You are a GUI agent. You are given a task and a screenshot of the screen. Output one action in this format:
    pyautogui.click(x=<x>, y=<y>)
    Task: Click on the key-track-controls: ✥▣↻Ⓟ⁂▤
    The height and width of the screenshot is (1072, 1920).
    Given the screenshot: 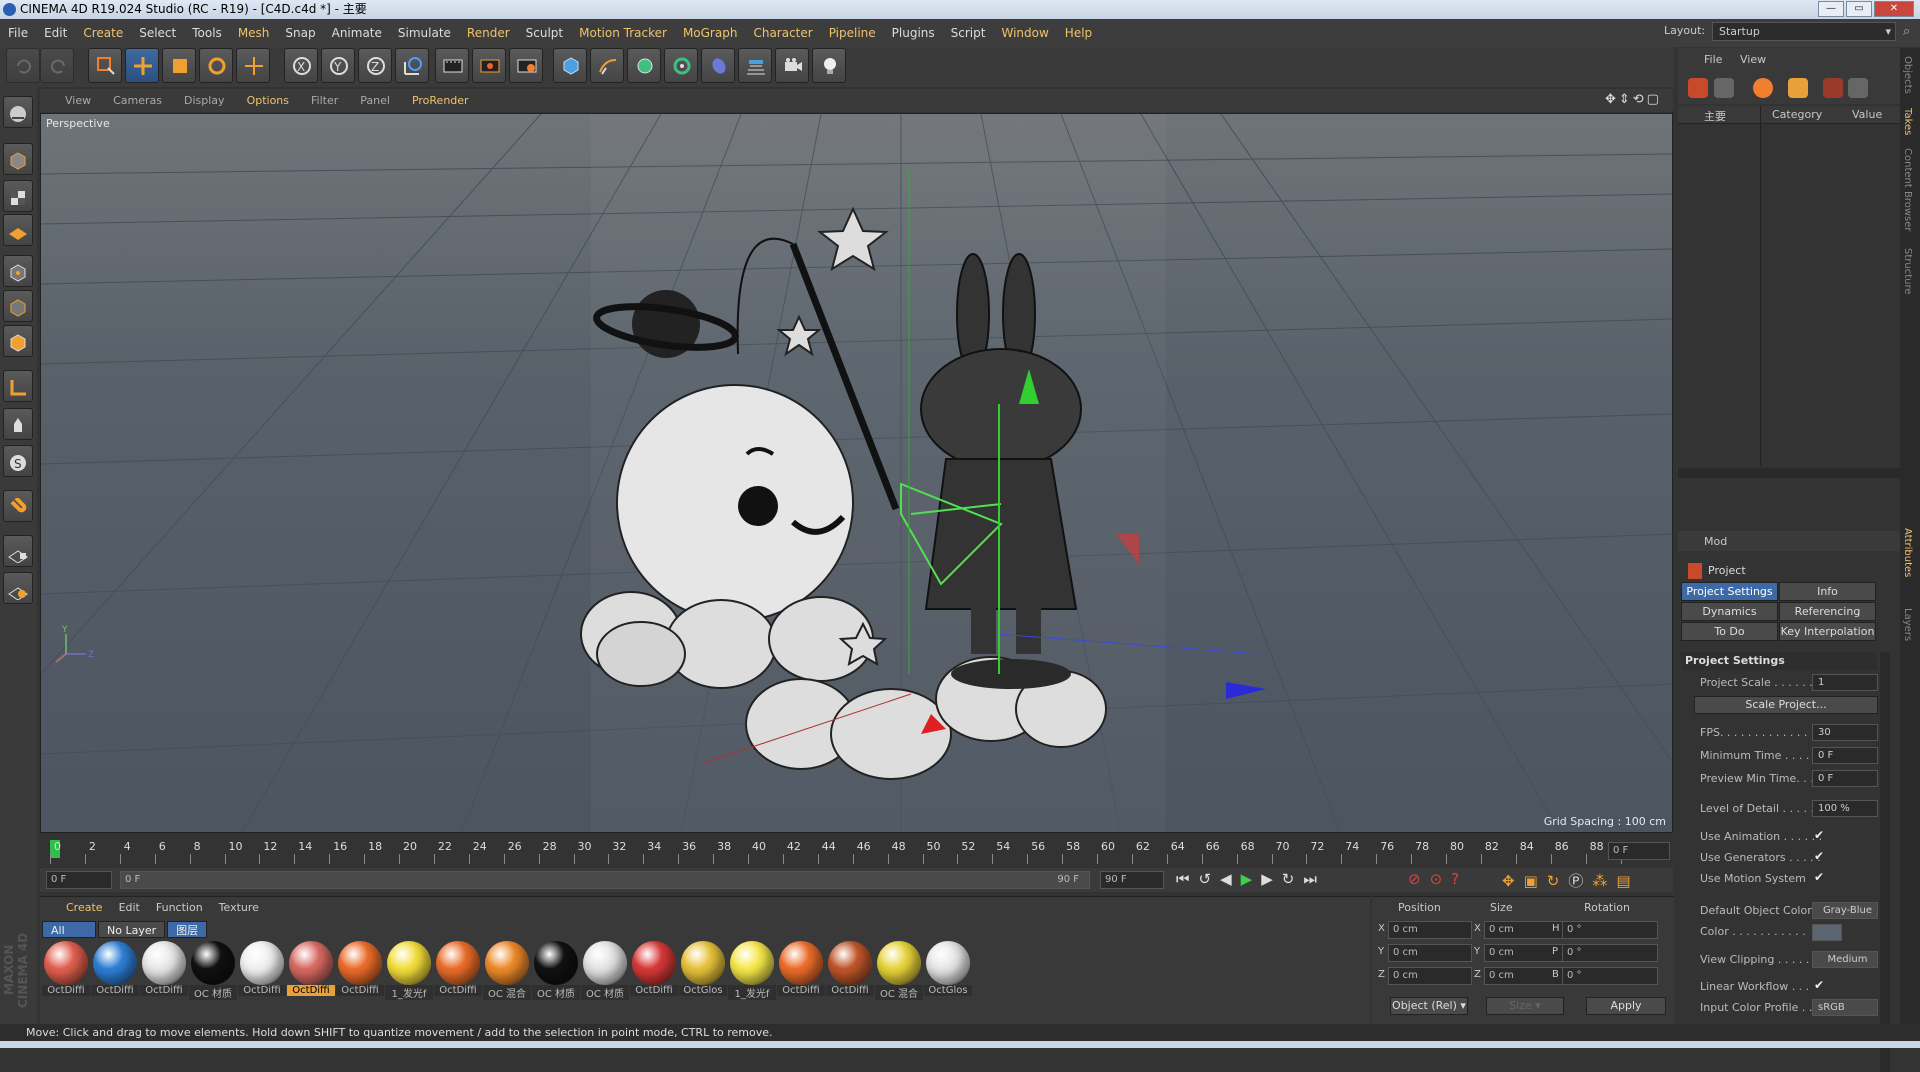 What is the action you would take?
    pyautogui.click(x=1571, y=880)
    